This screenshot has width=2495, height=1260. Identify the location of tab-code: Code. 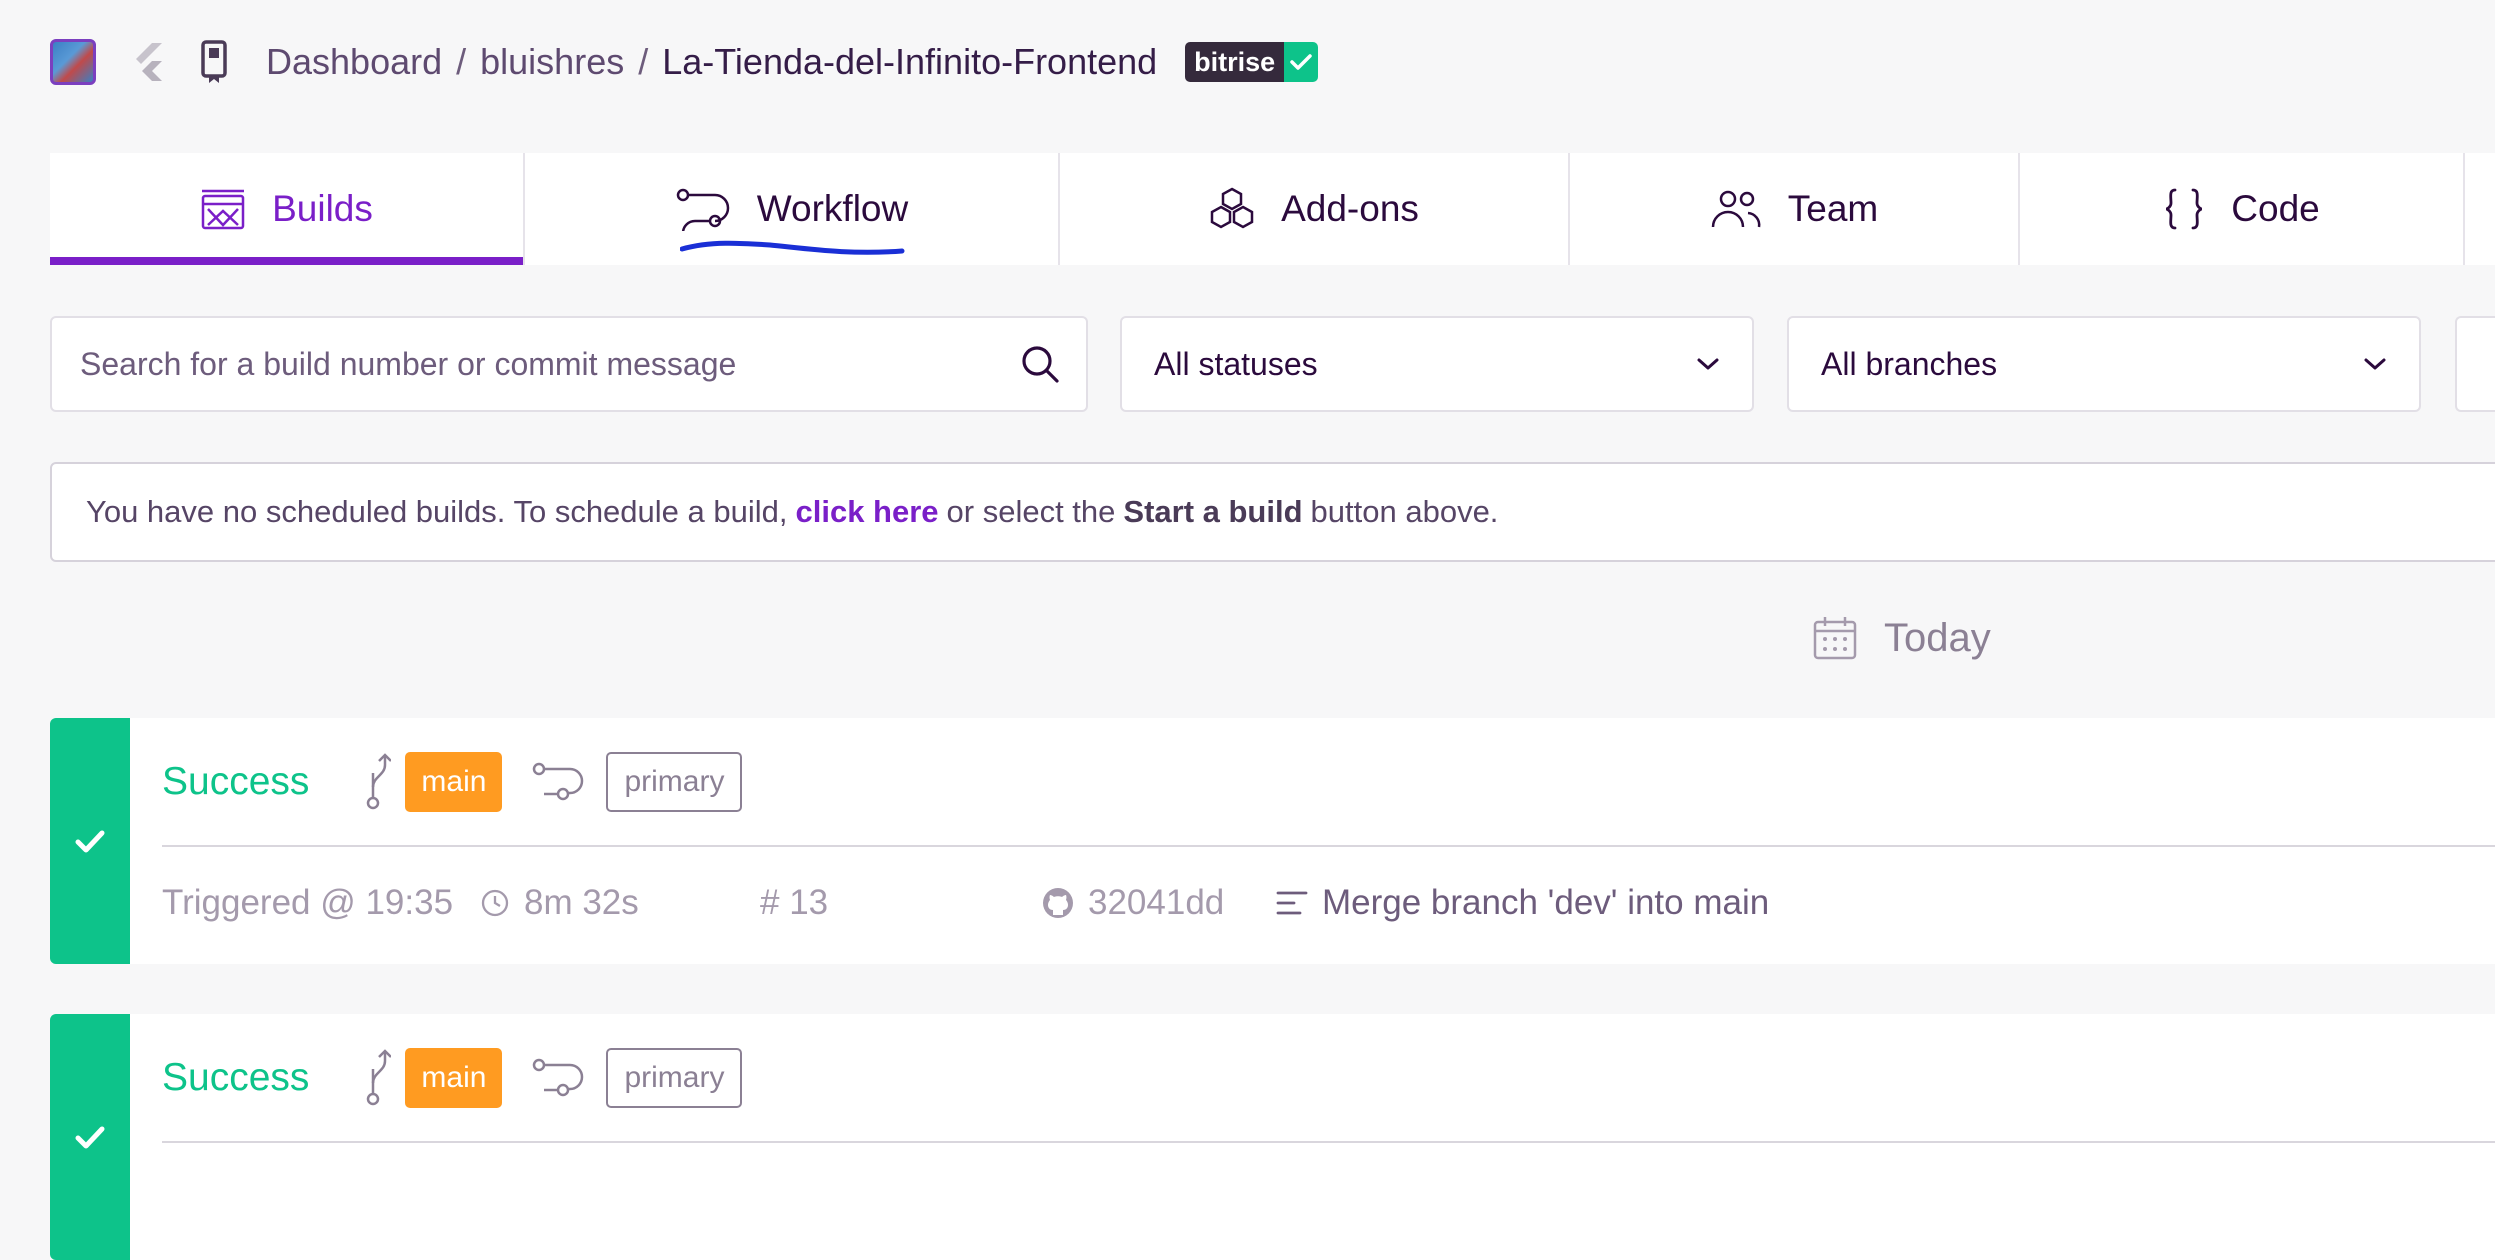
(2242, 209).